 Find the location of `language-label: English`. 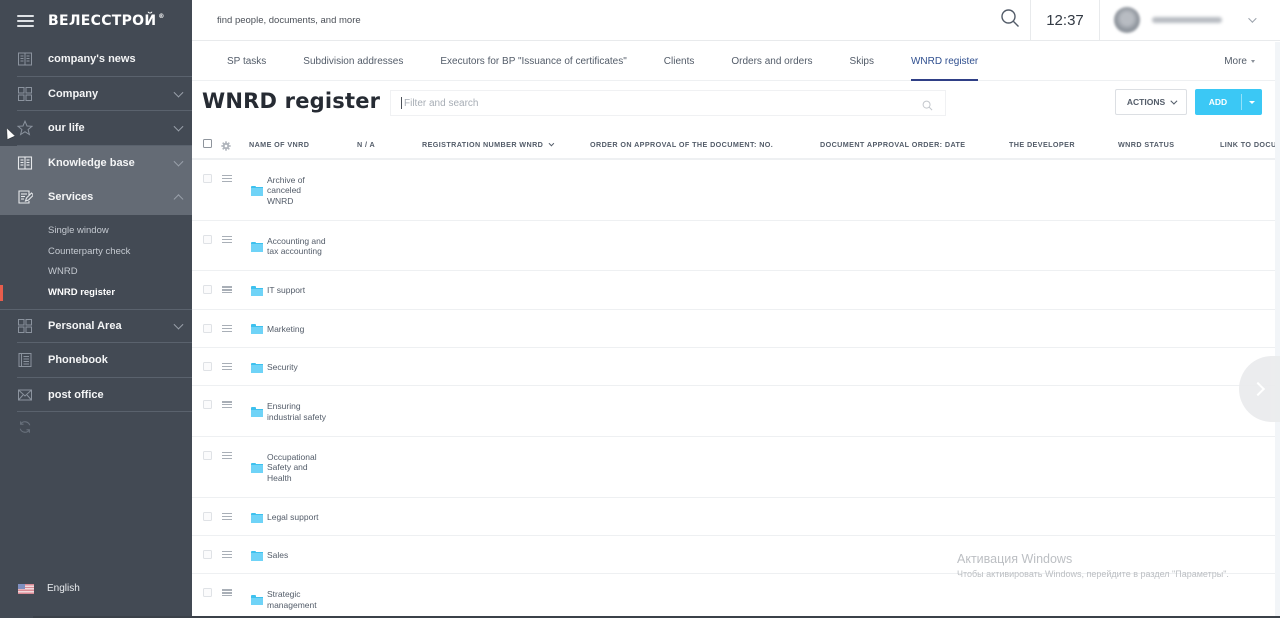

language-label: English is located at coordinates (63, 588).